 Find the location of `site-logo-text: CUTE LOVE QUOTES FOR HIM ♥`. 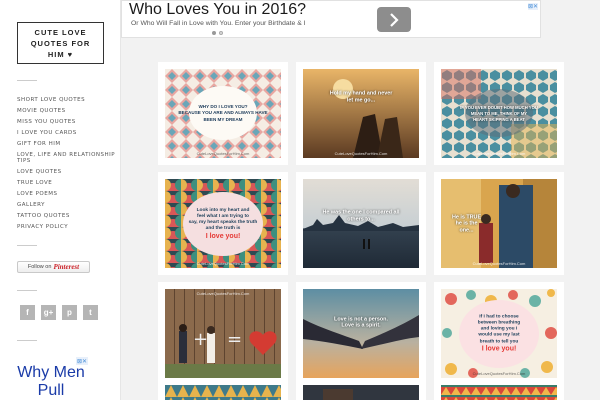

site-logo-text: CUTE LOVE QUOTES FOR HIM ♥ is located at coordinates (60, 43).